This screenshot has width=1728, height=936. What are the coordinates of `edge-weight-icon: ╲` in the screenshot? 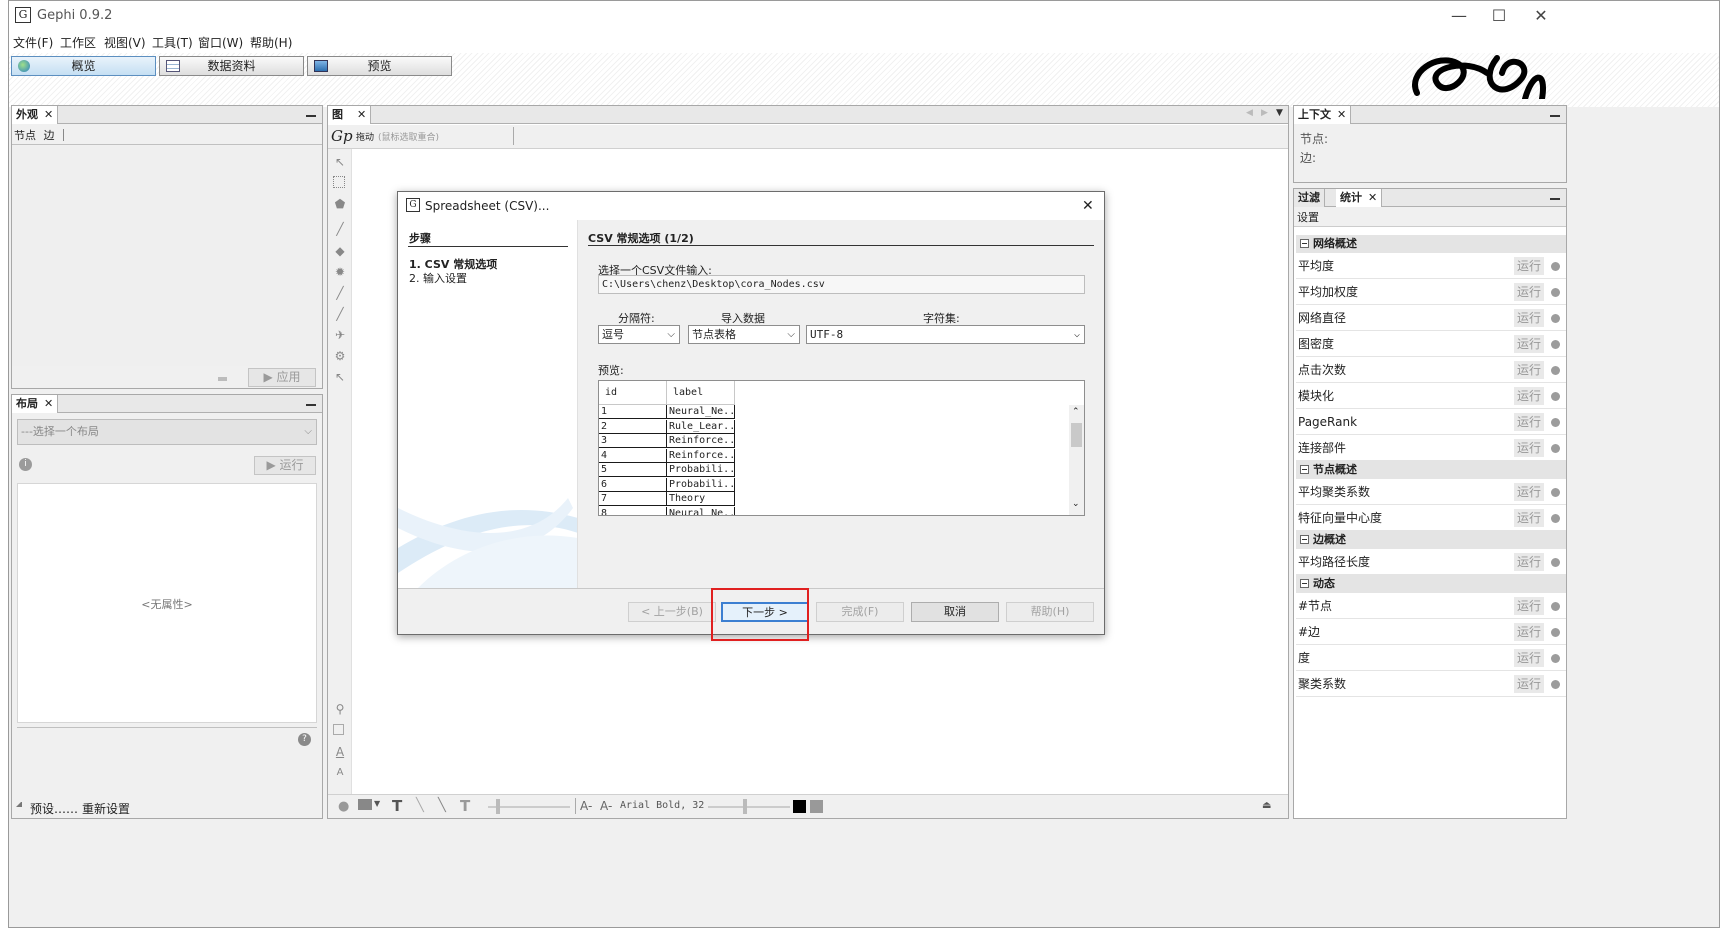 It's located at (442, 805).